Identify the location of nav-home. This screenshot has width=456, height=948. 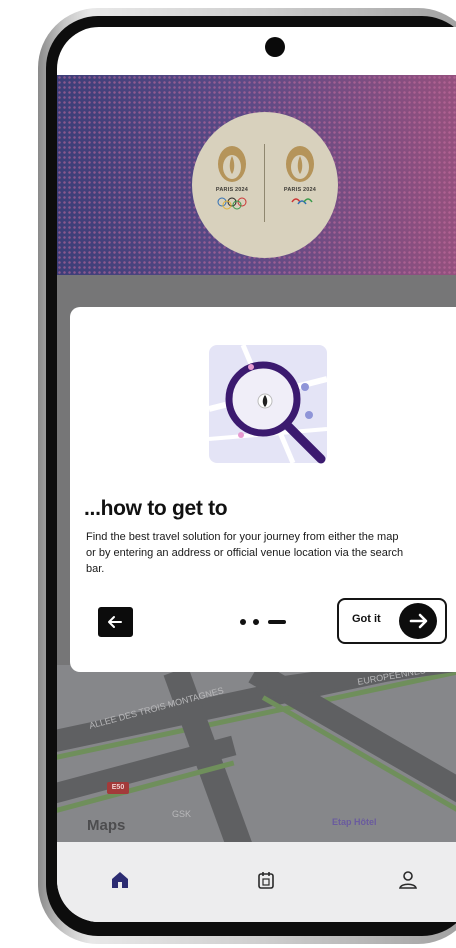
(120, 880).